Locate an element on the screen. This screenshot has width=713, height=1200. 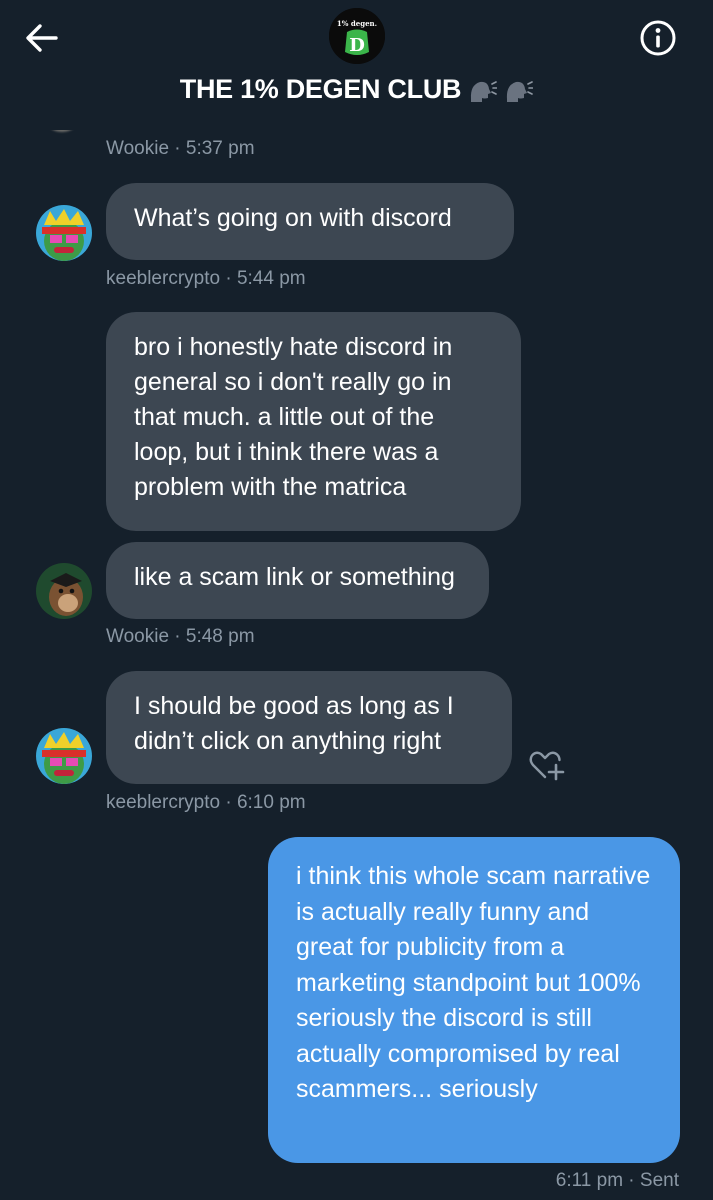
message-meta: Wookie · 5:37 pm is located at coordinates (180, 148).